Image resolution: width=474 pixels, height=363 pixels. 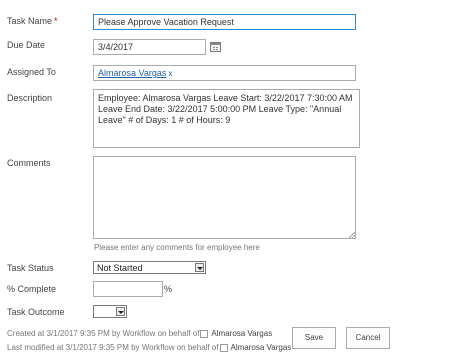 I want to click on comments-label: Comments, so click(x=29, y=163).